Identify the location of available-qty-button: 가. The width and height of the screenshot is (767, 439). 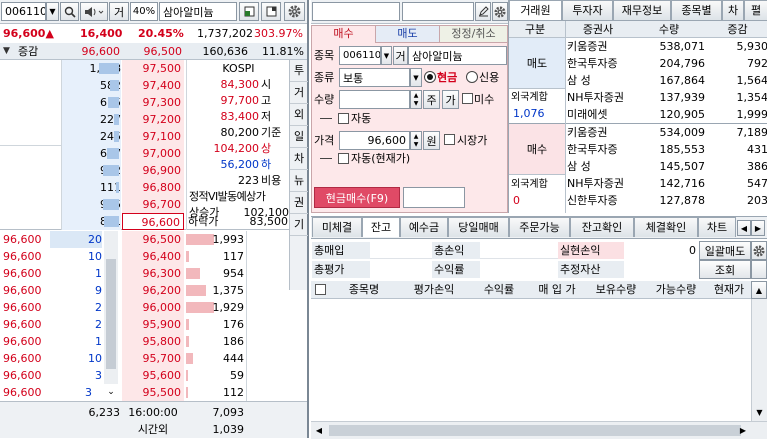
(450, 99).